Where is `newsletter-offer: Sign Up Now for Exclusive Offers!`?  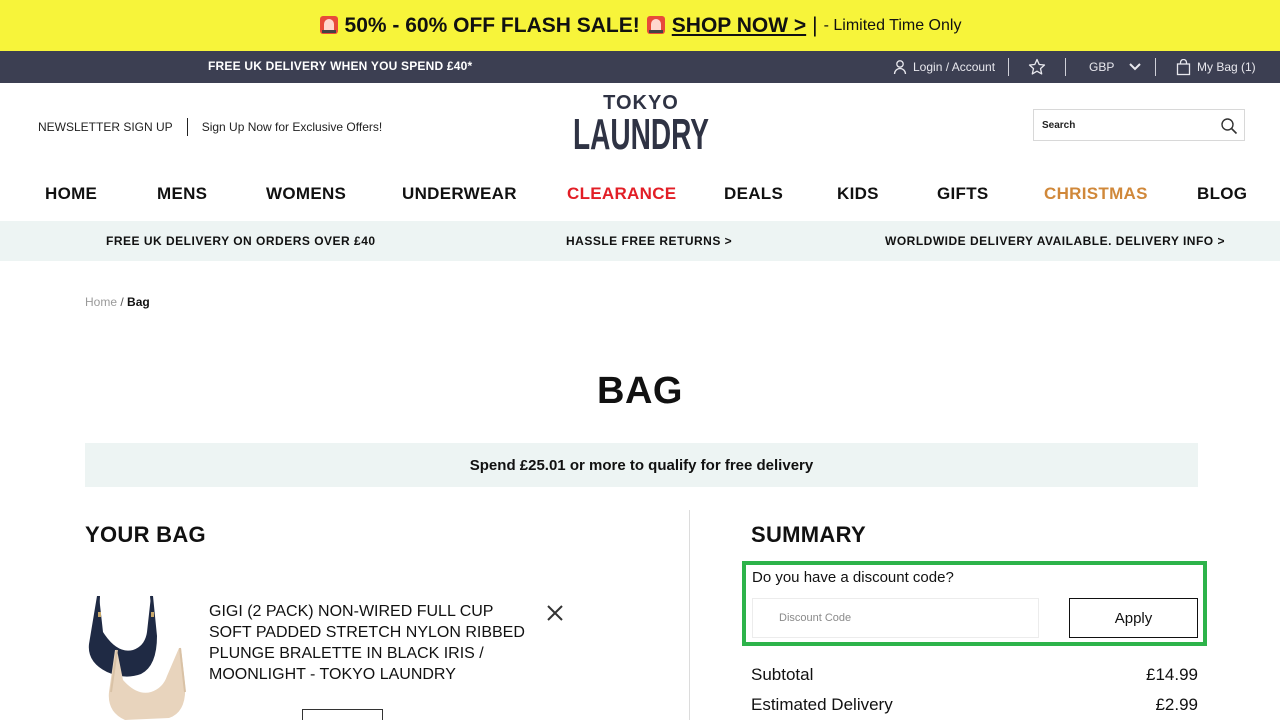
newsletter-offer: Sign Up Now for Exclusive Offers! is located at coordinates (292, 127).